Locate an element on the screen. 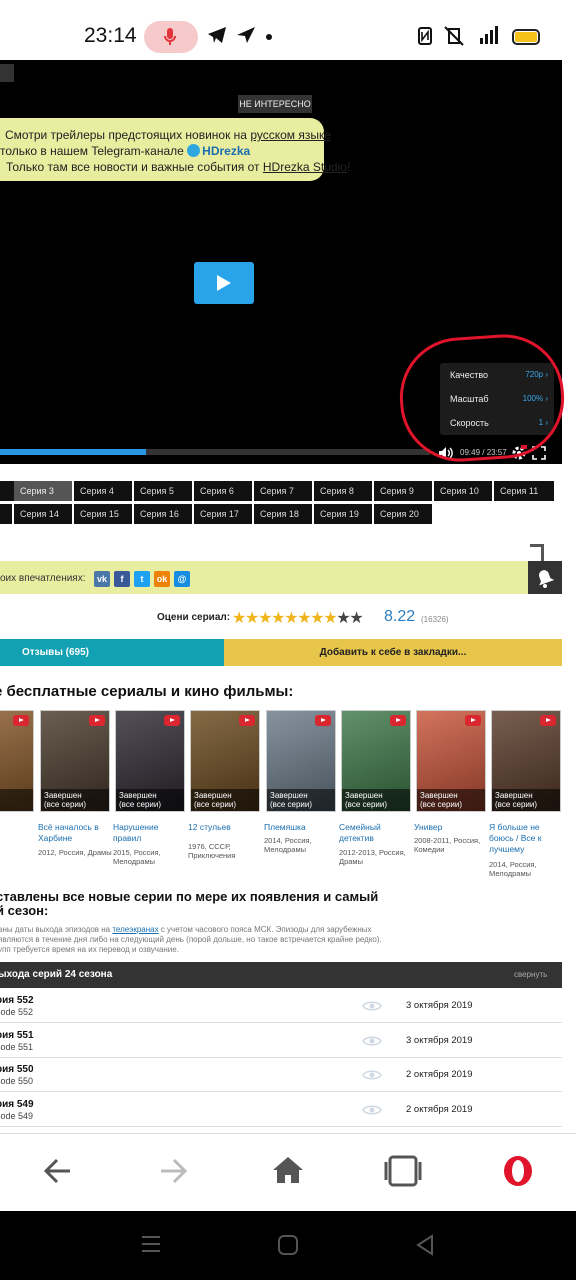  vk-icon: vk is located at coordinates (102, 579).